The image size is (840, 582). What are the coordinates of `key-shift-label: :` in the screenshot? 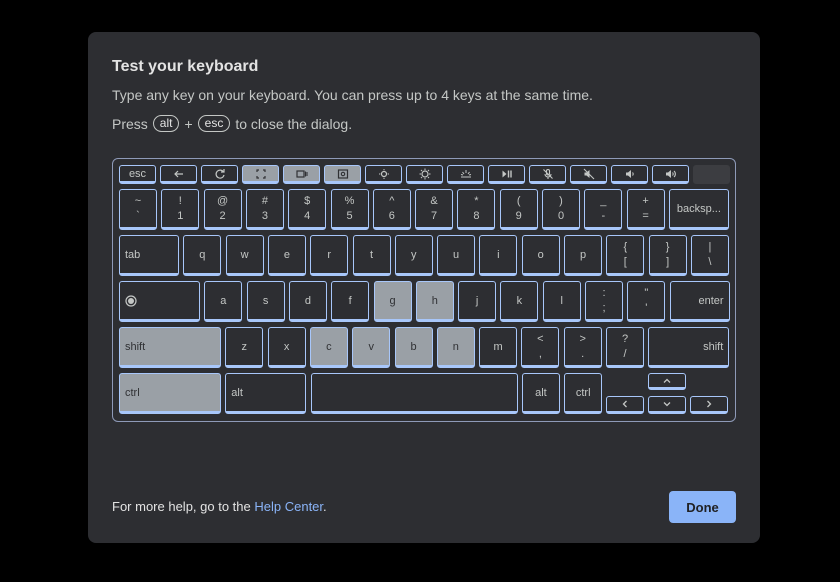 It's located at (604, 292).